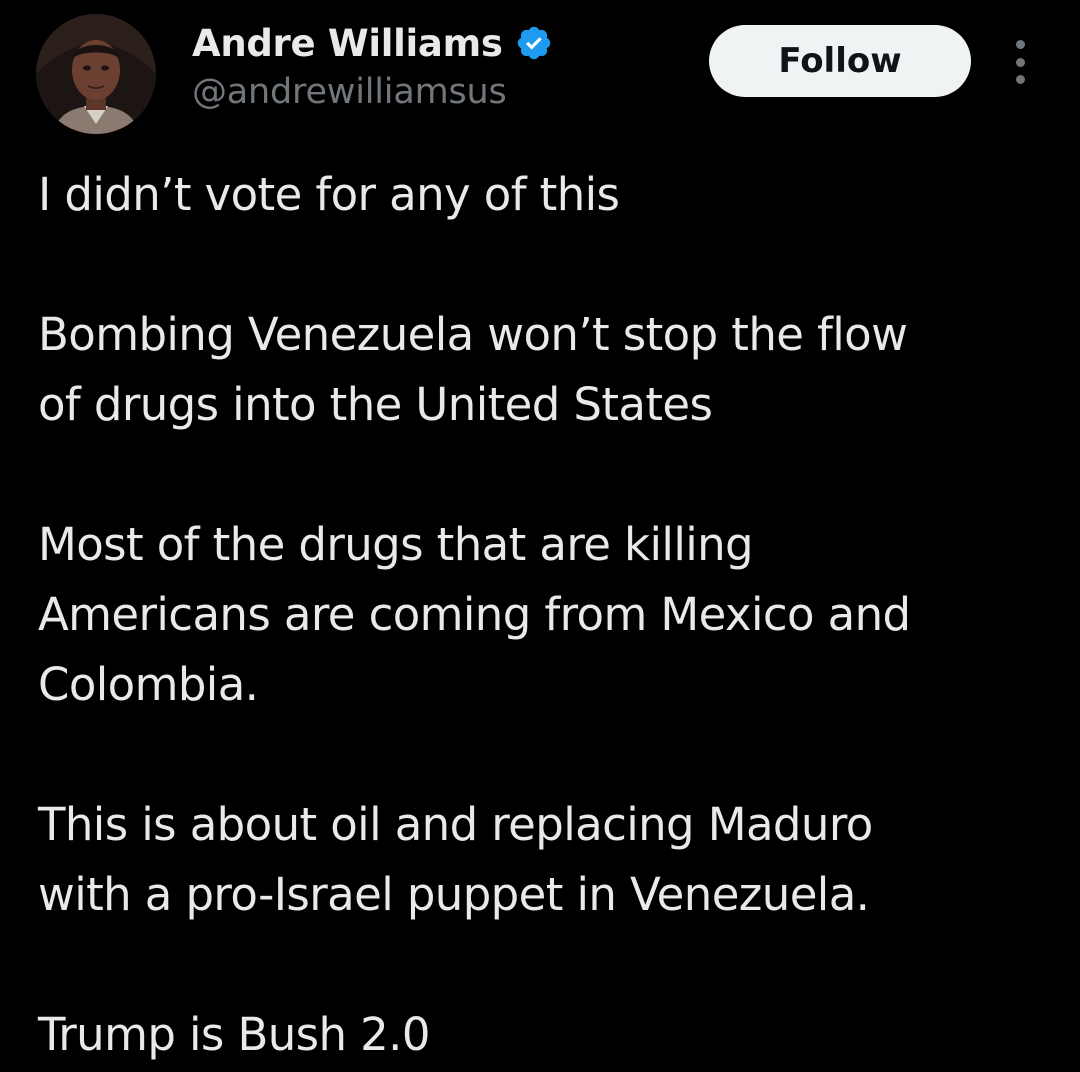 The image size is (1080, 1072). I want to click on avatar, so click(96, 74).